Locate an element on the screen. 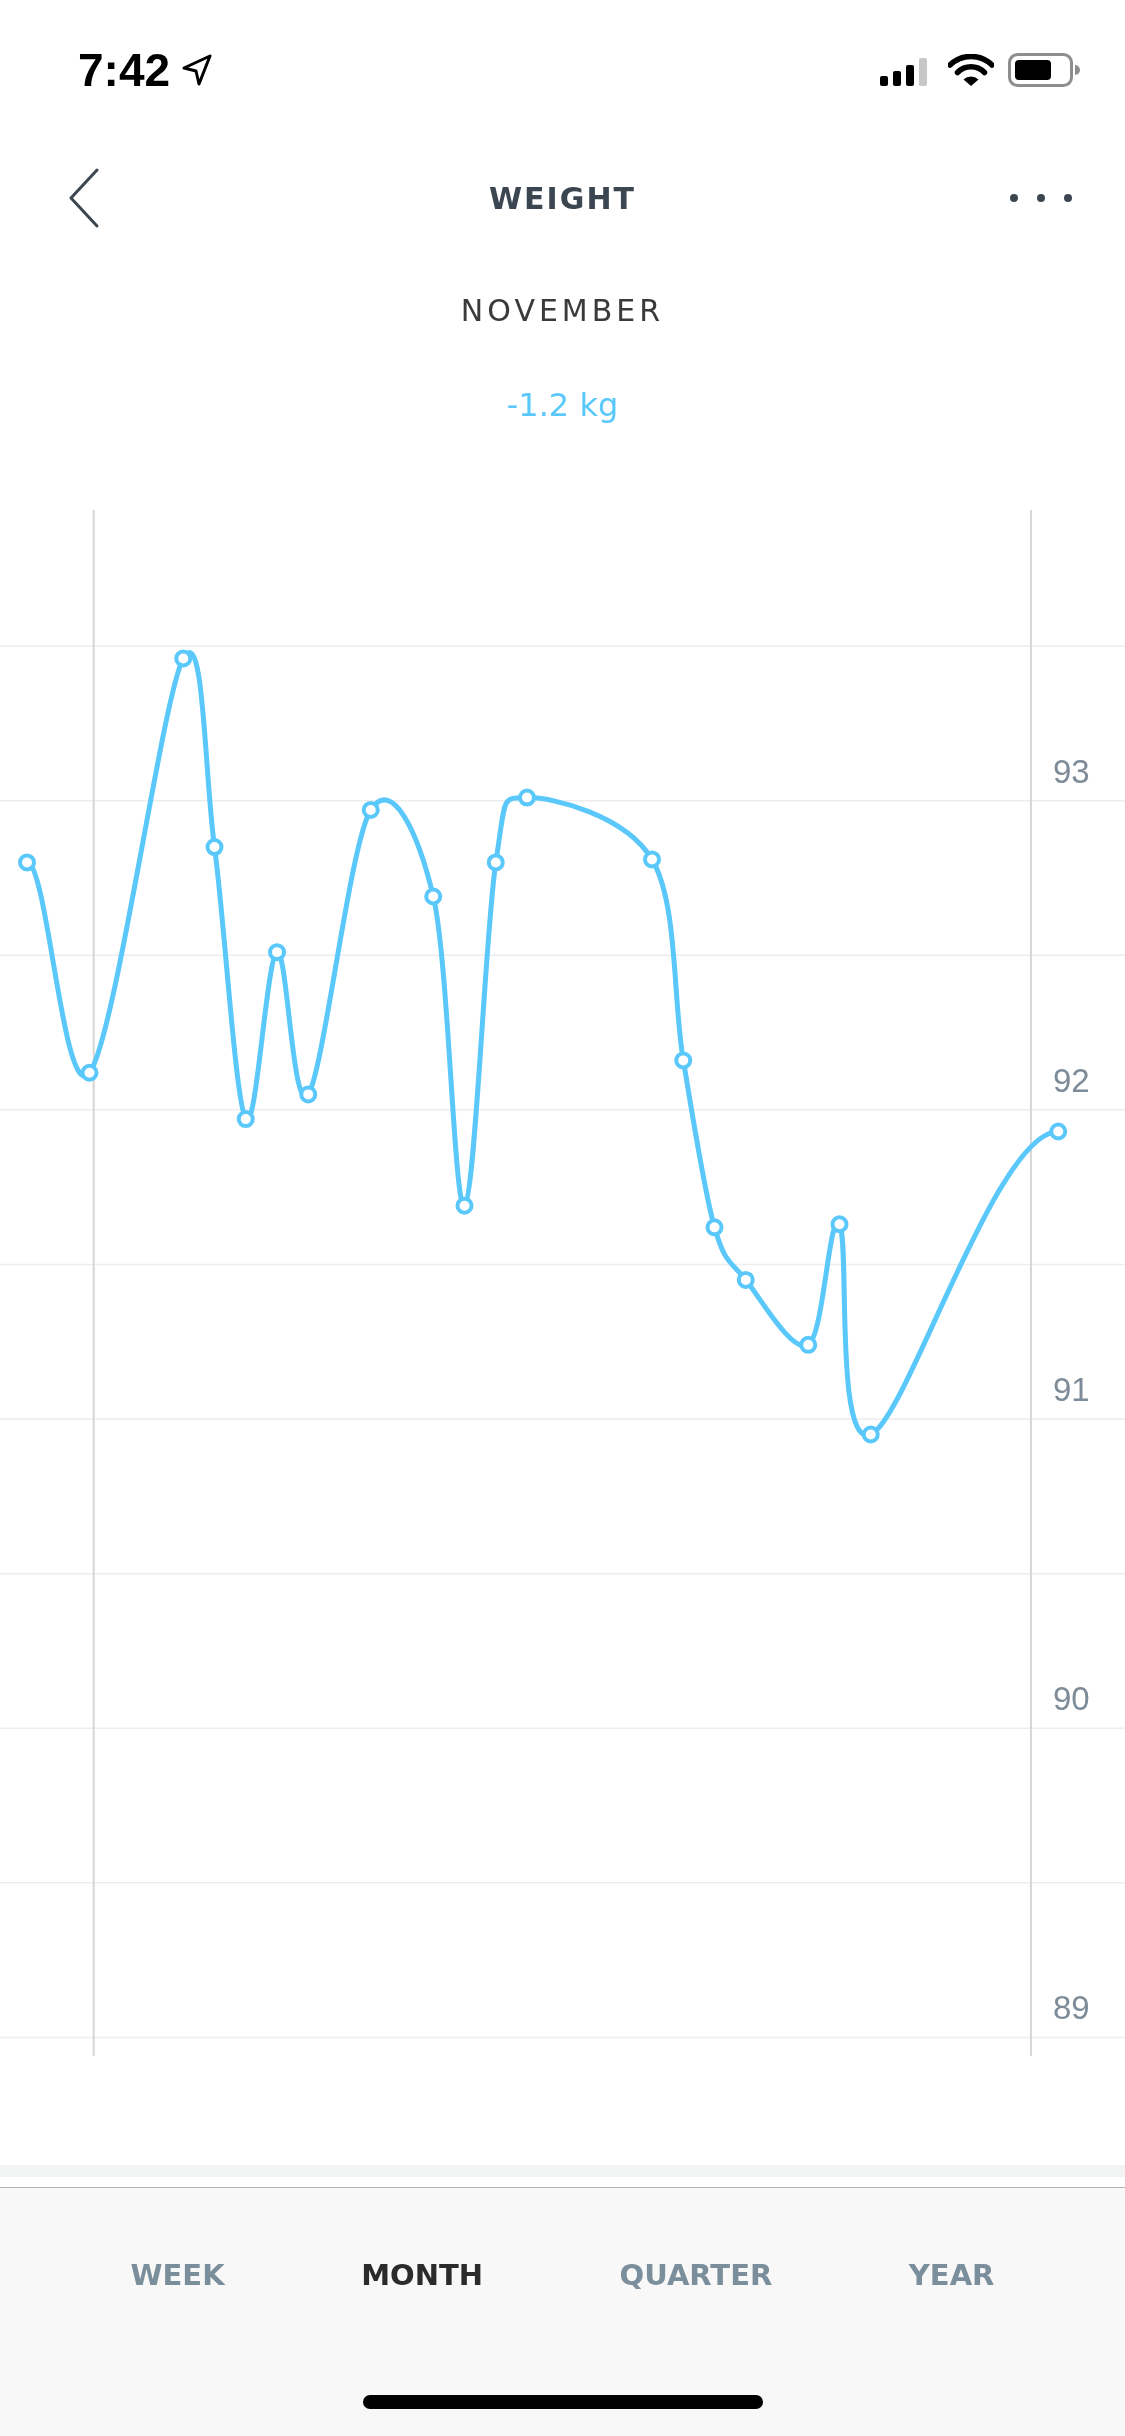  status-time: 7:42 is located at coordinates (124, 70).